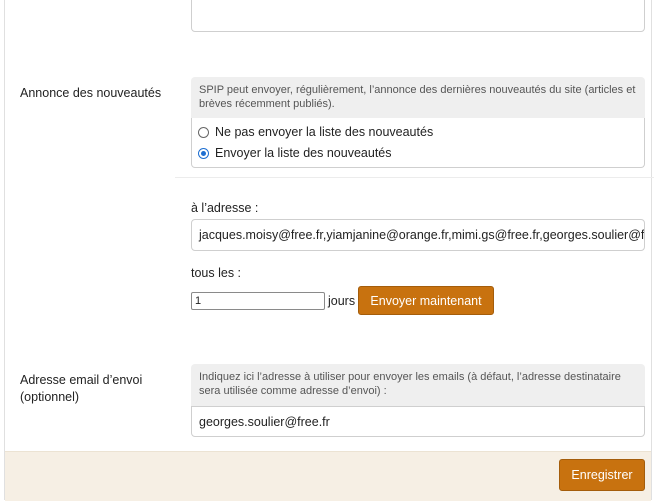 The image size is (654, 501). Describe the element at coordinates (328, 476) in the screenshot. I see `form-footer` at that location.